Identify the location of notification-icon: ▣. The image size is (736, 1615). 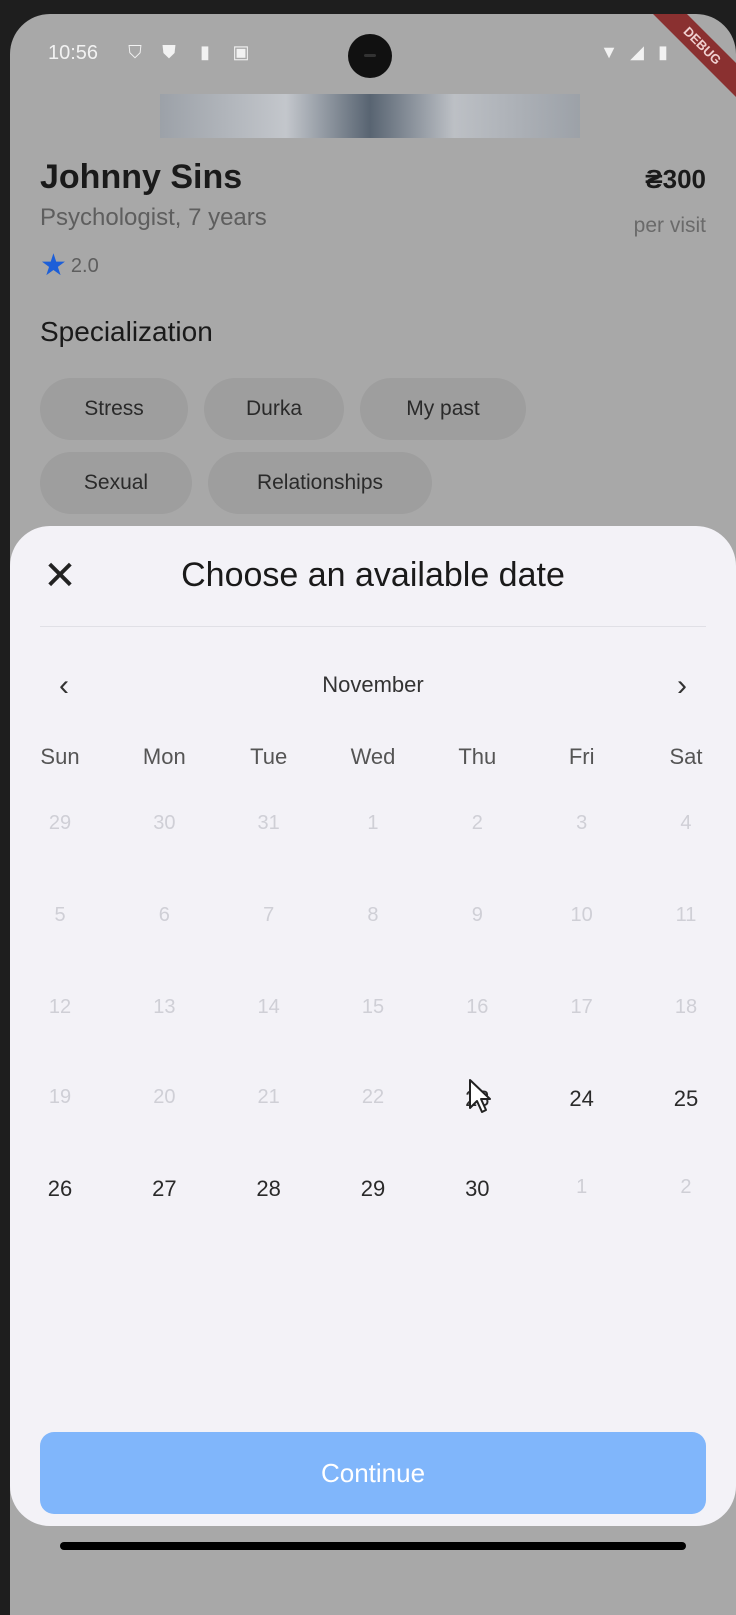
(241, 52).